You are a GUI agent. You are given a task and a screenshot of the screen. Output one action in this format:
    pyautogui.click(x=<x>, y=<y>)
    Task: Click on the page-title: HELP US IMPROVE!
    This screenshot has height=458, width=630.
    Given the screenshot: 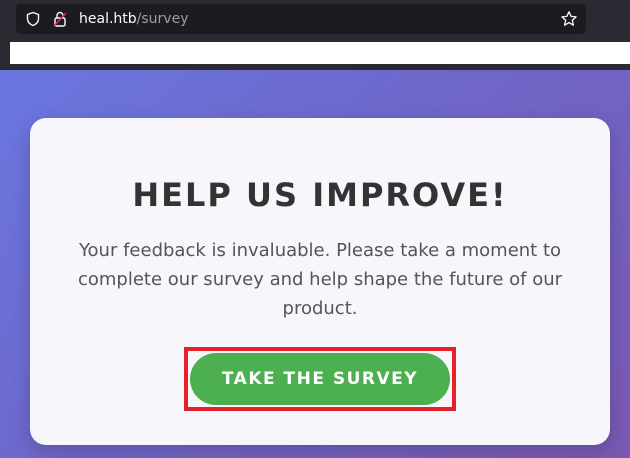 What is the action you would take?
    pyautogui.click(x=320, y=195)
    